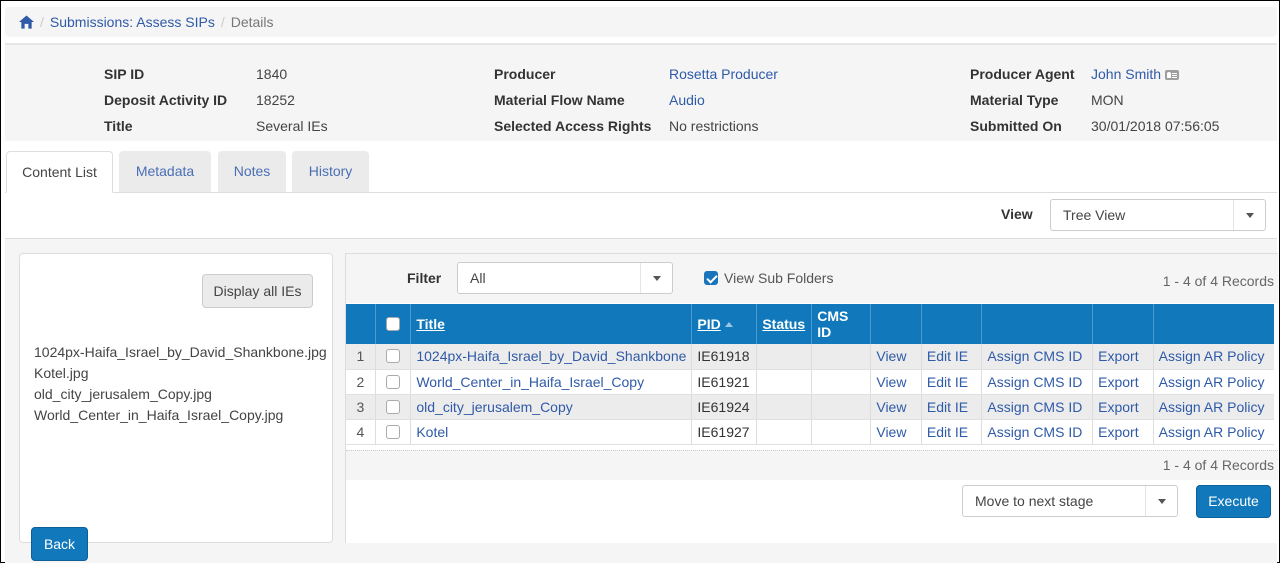  I want to click on row-select-cell, so click(393, 407).